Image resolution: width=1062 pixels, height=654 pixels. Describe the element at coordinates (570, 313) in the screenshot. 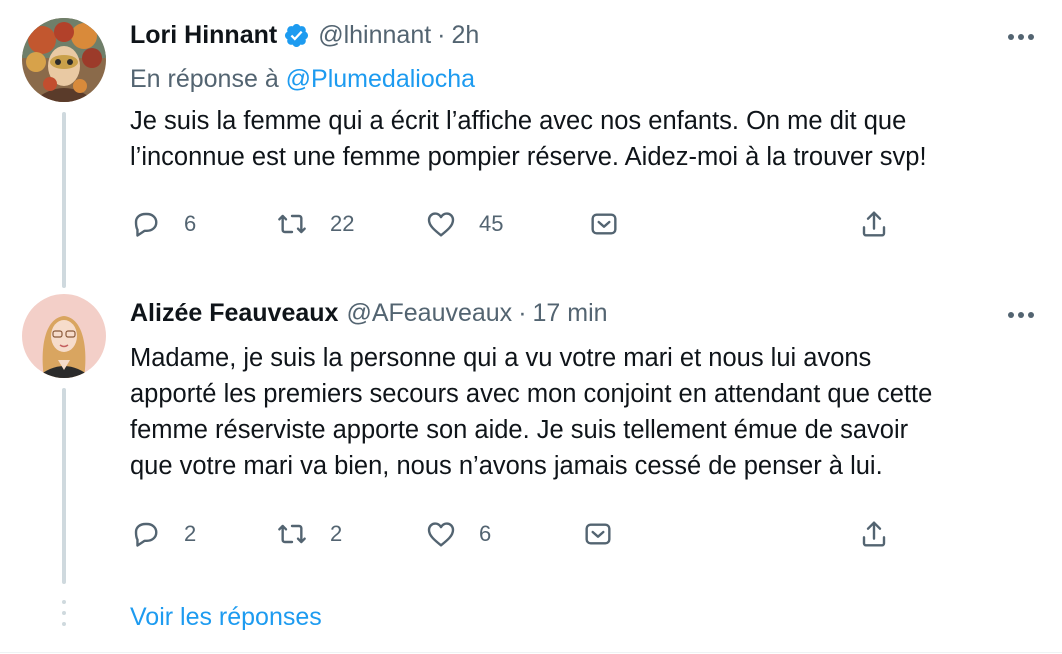

I see `timestamp: 17 min` at that location.